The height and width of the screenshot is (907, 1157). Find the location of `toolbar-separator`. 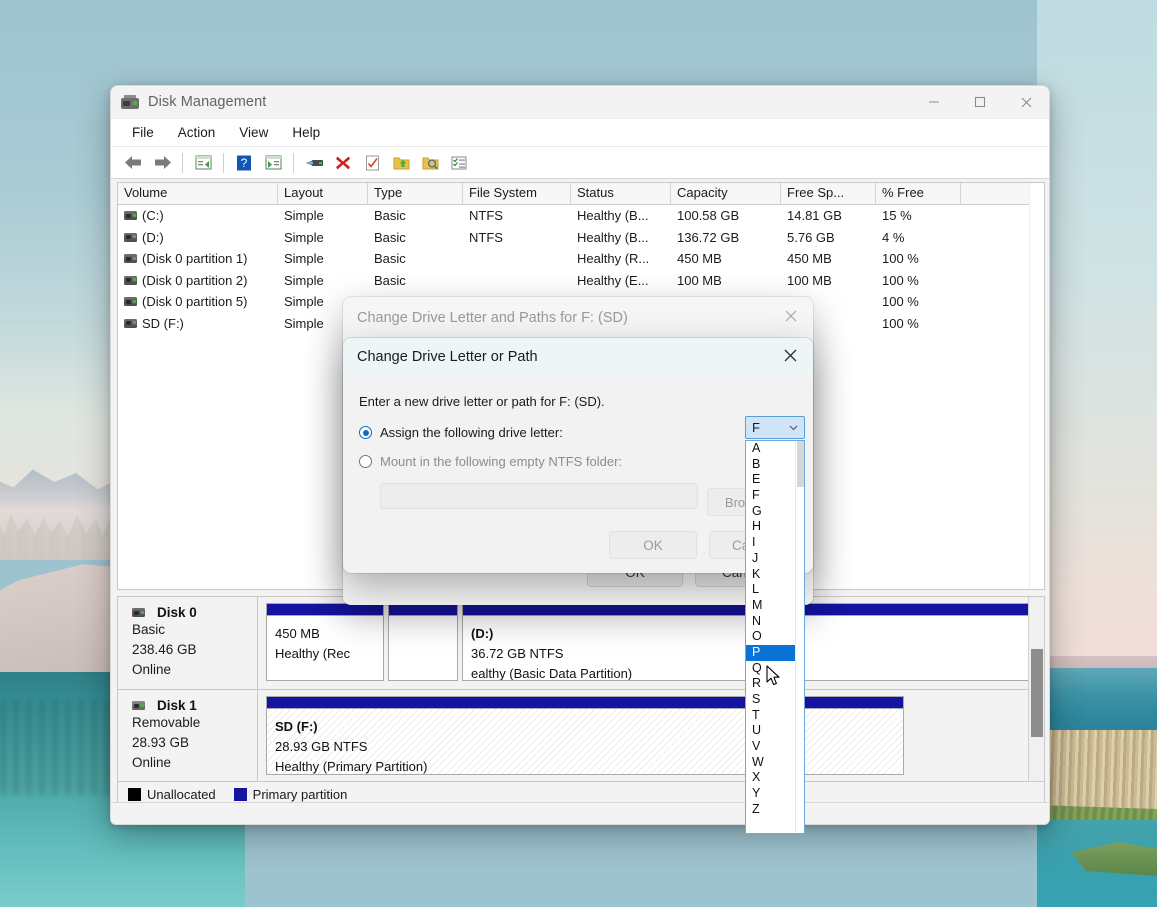

toolbar-separator is located at coordinates (223, 162).